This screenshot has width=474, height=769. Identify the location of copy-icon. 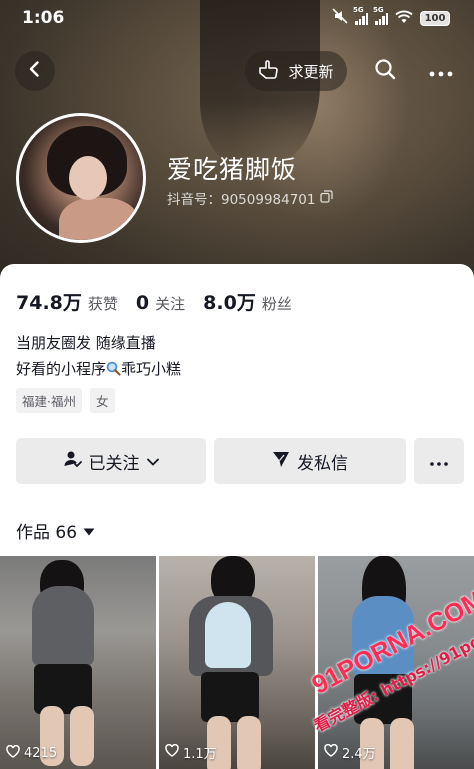
(327, 198).